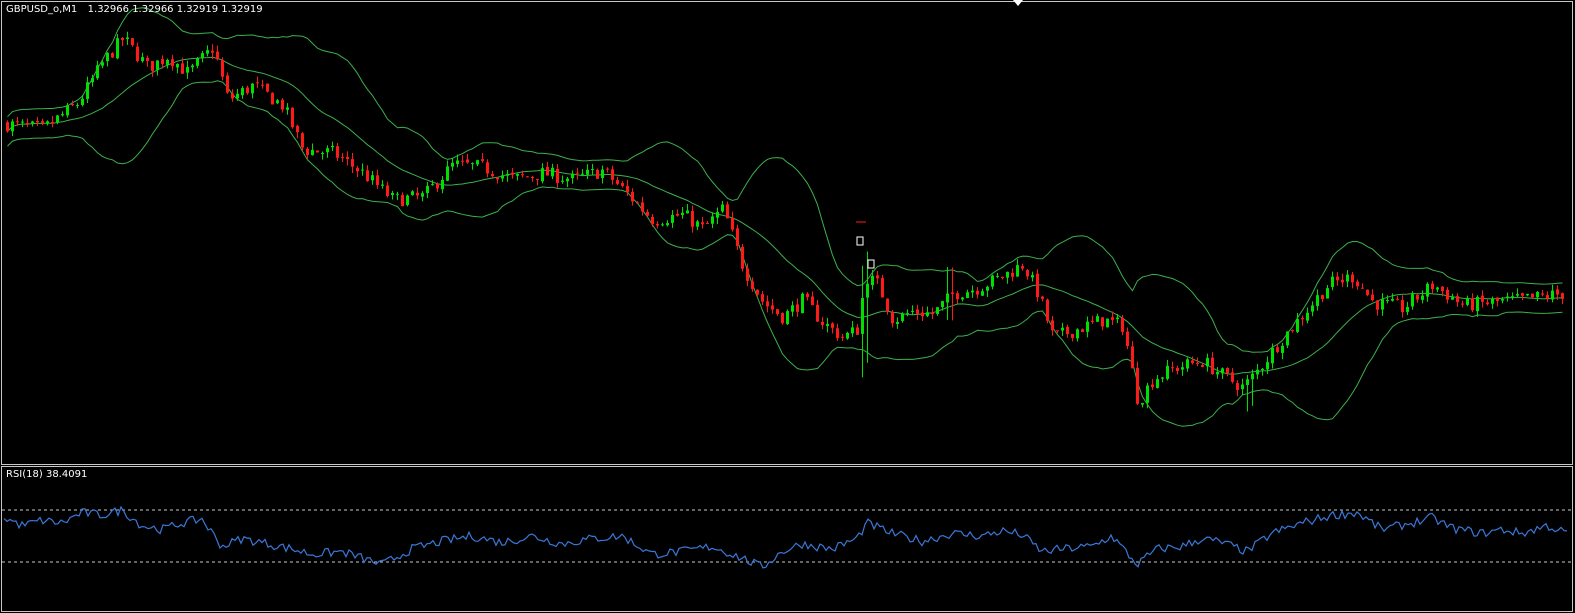 Image resolution: width=1575 pixels, height=613 pixels. Describe the element at coordinates (1018, 3) in the screenshot. I see `chart-shift-marker` at that location.